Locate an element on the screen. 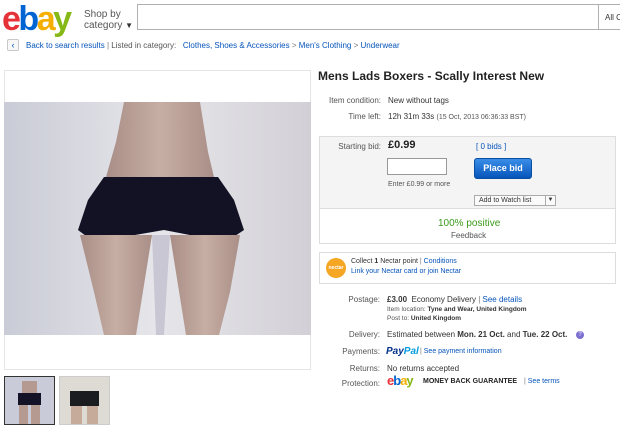  postage-value: £3.00 Economy Delivery | See details is located at coordinates (455, 299).